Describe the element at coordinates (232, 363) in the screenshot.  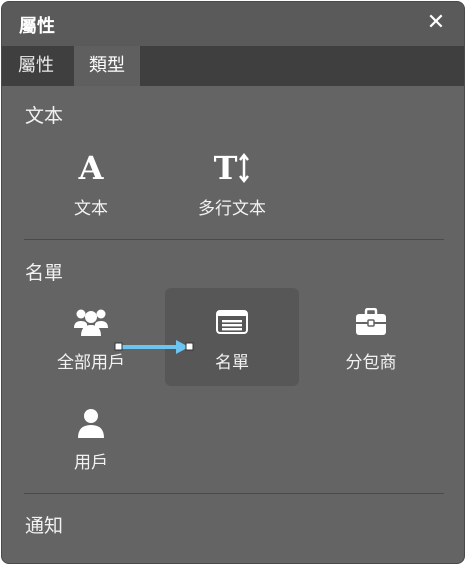
I see `field-type-label: 名單` at that location.